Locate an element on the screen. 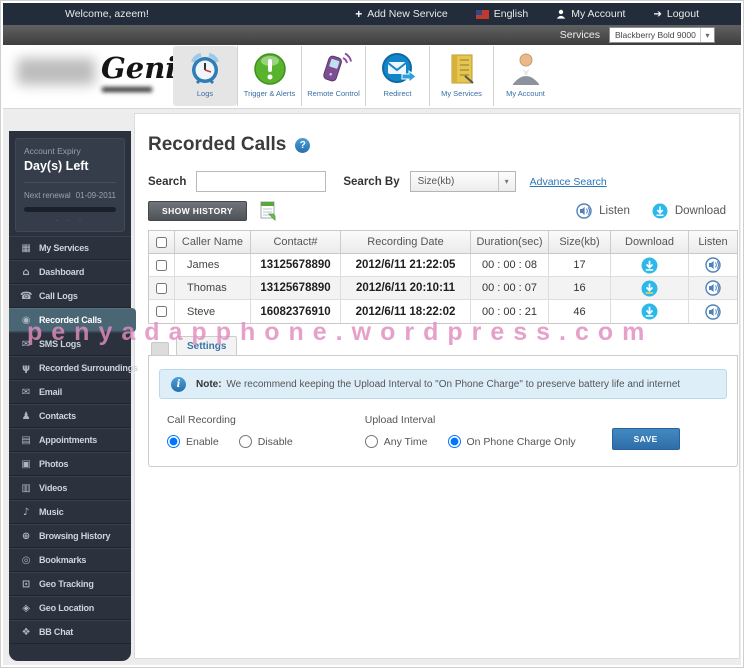 This screenshot has height=668, width=744. tab-settings: Settings is located at coordinates (207, 345).